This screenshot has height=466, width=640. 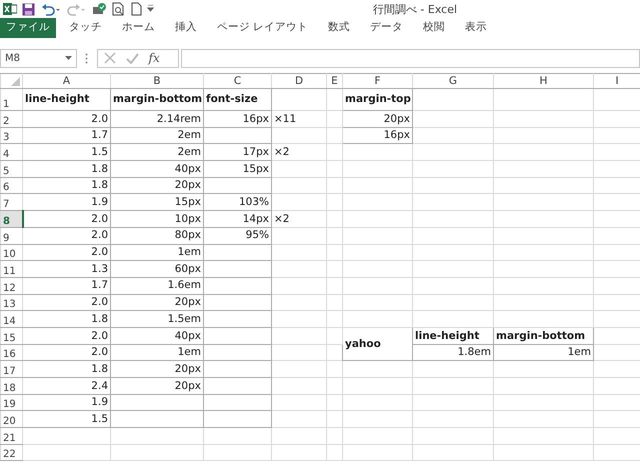 What do you see at coordinates (238, 202) in the screenshot?
I see `table-cell: 103%` at bounding box center [238, 202].